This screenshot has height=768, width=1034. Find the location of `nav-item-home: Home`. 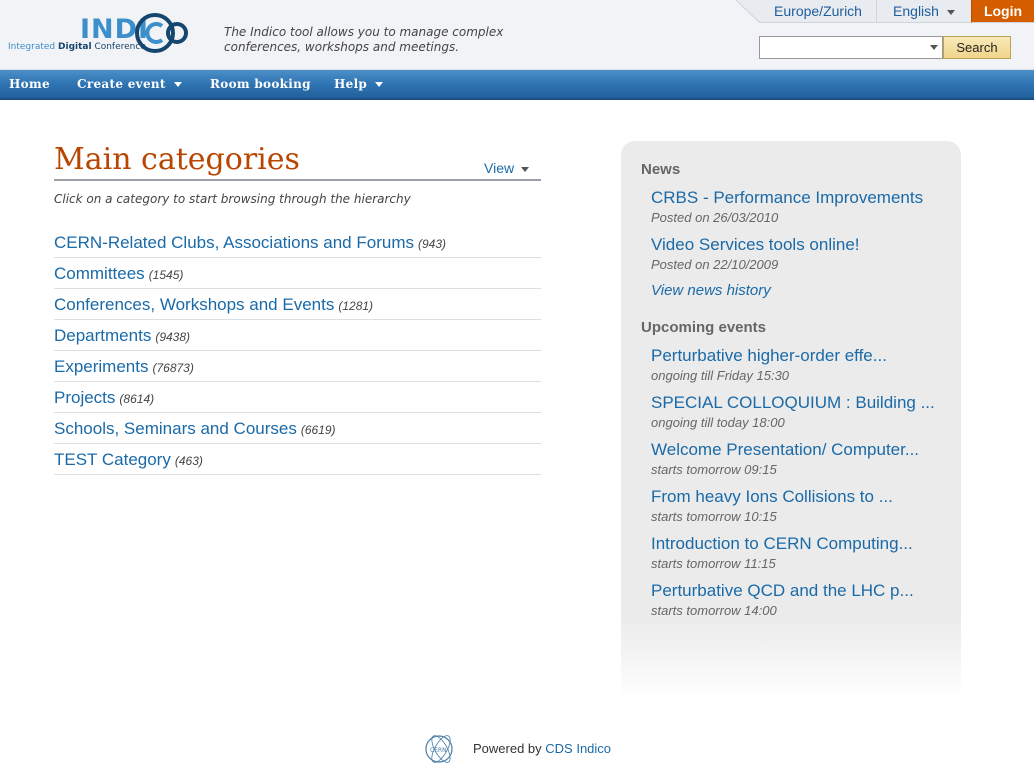

nav-item-home: Home is located at coordinates (29, 84).